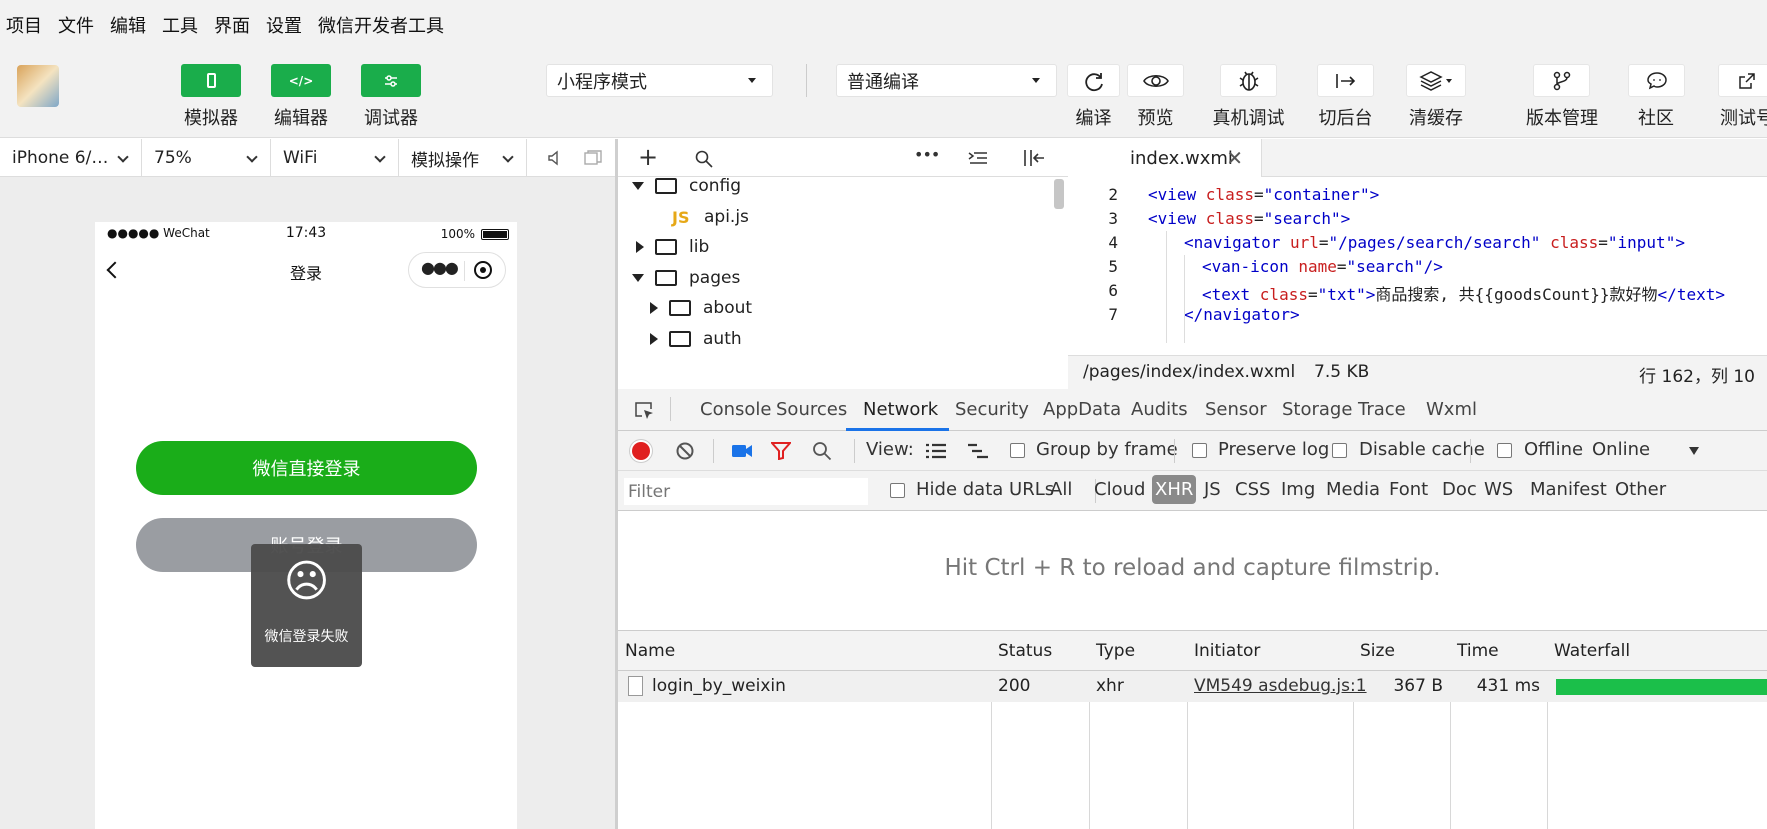 This screenshot has height=829, width=1767. Describe the element at coordinates (1656, 80) in the screenshot. I see `community-button` at that location.